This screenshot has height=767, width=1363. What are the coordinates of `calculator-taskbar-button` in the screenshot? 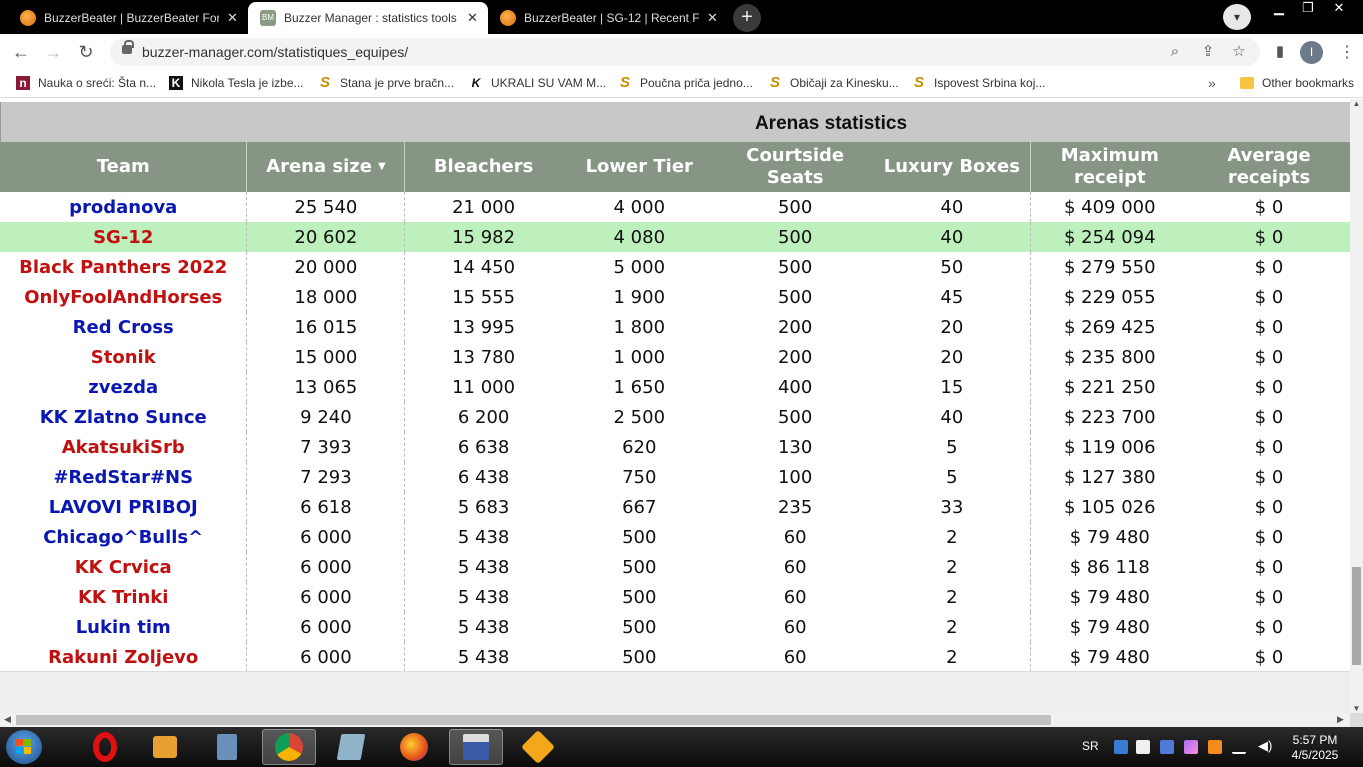 It's located at (227, 747).